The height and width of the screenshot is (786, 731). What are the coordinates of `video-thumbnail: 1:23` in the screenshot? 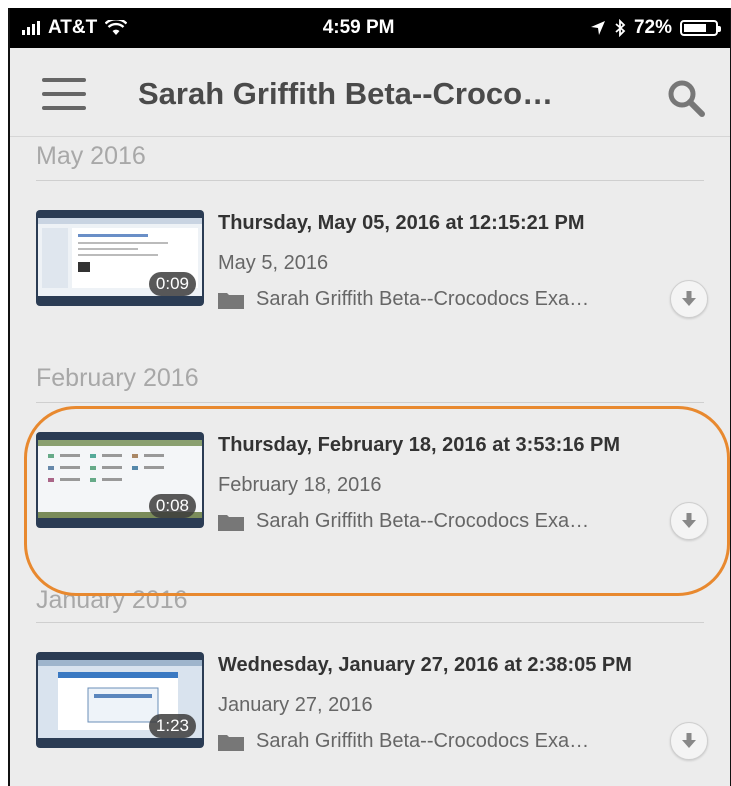 It's located at (120, 700).